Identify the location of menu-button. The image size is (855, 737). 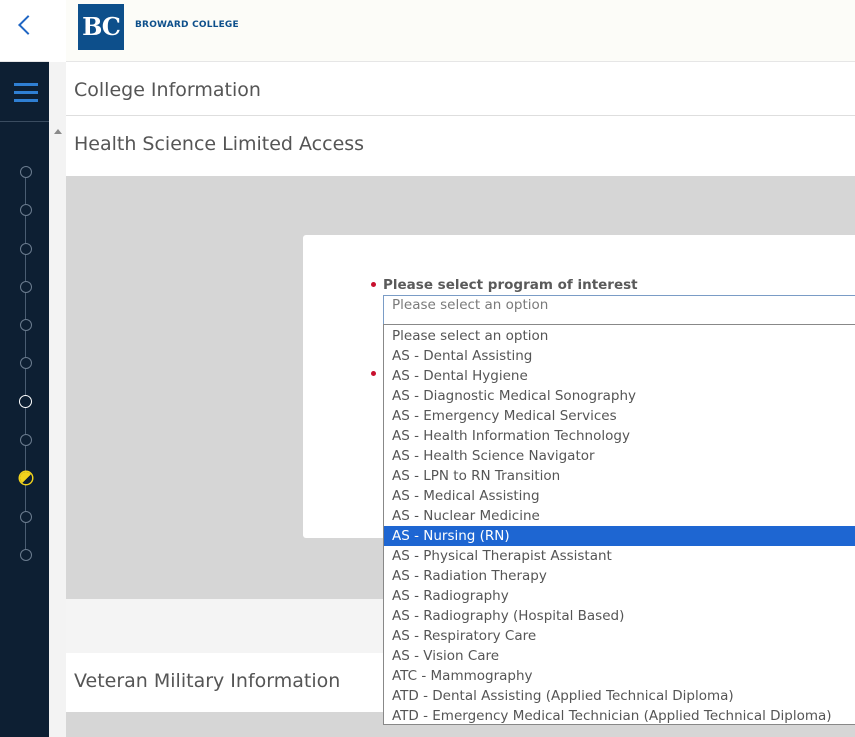
(24, 92).